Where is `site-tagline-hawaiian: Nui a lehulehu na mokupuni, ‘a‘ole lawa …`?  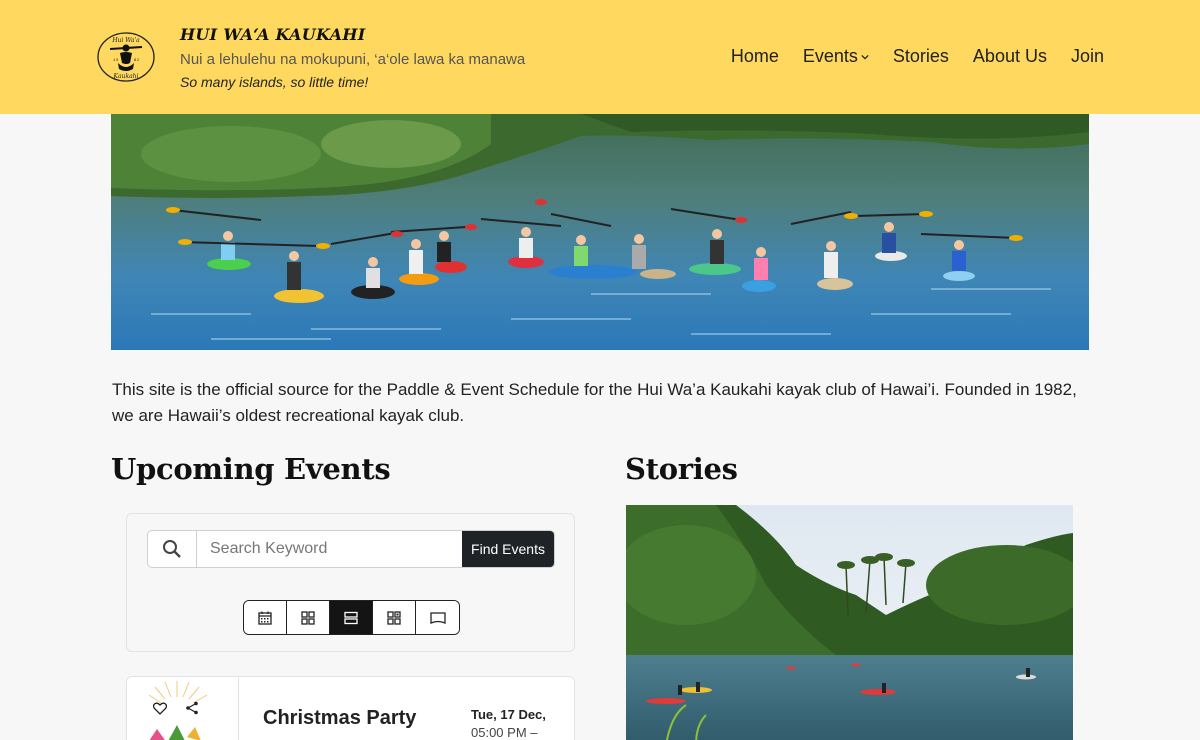 site-tagline-hawaiian: Nui a lehulehu na mokupuni, ‘a‘ole lawa … is located at coordinates (353, 59).